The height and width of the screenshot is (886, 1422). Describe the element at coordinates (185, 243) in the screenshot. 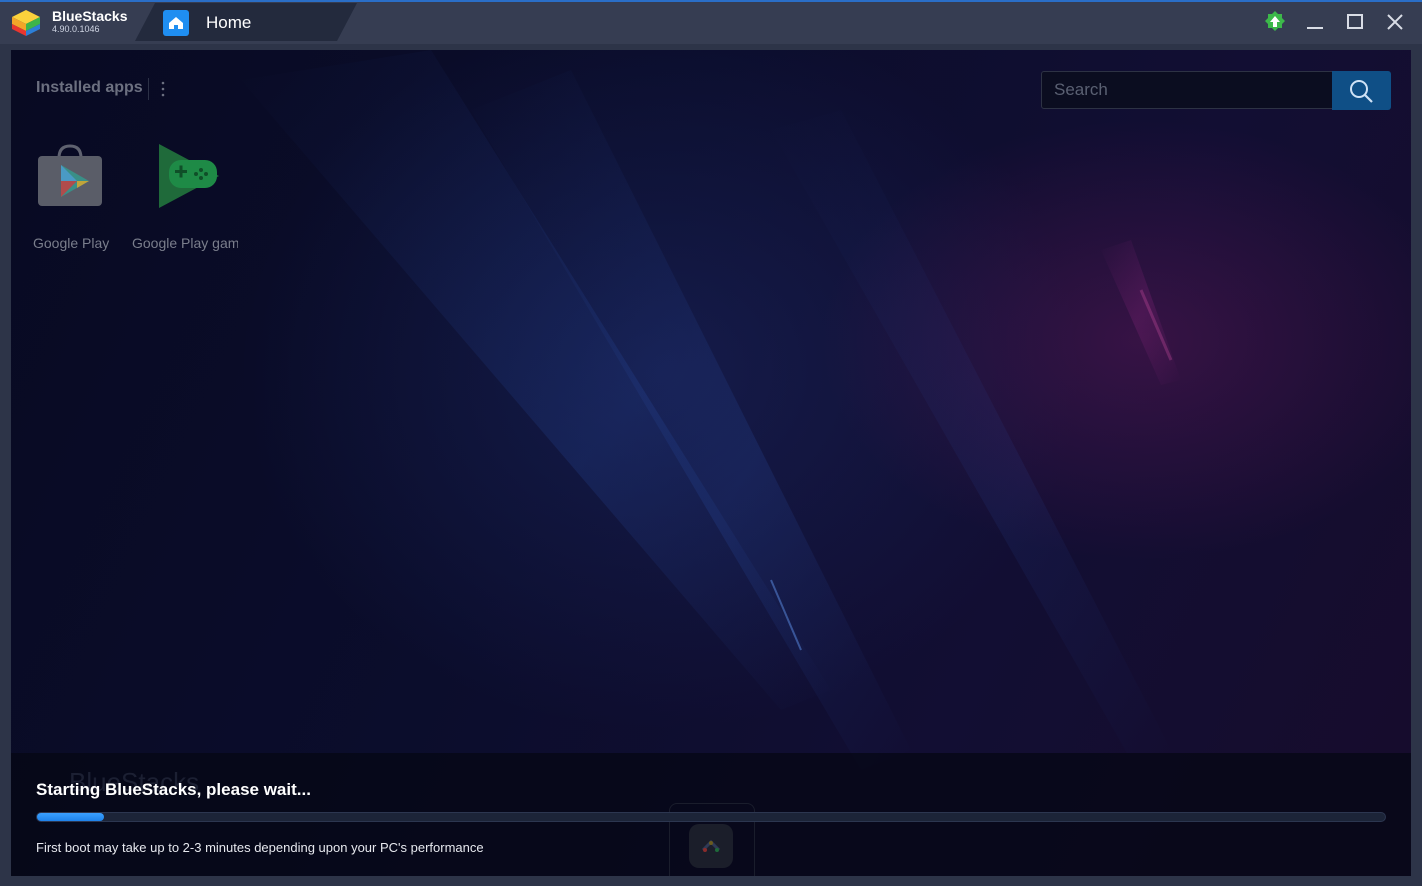

I see `app-label: Google Play games` at that location.